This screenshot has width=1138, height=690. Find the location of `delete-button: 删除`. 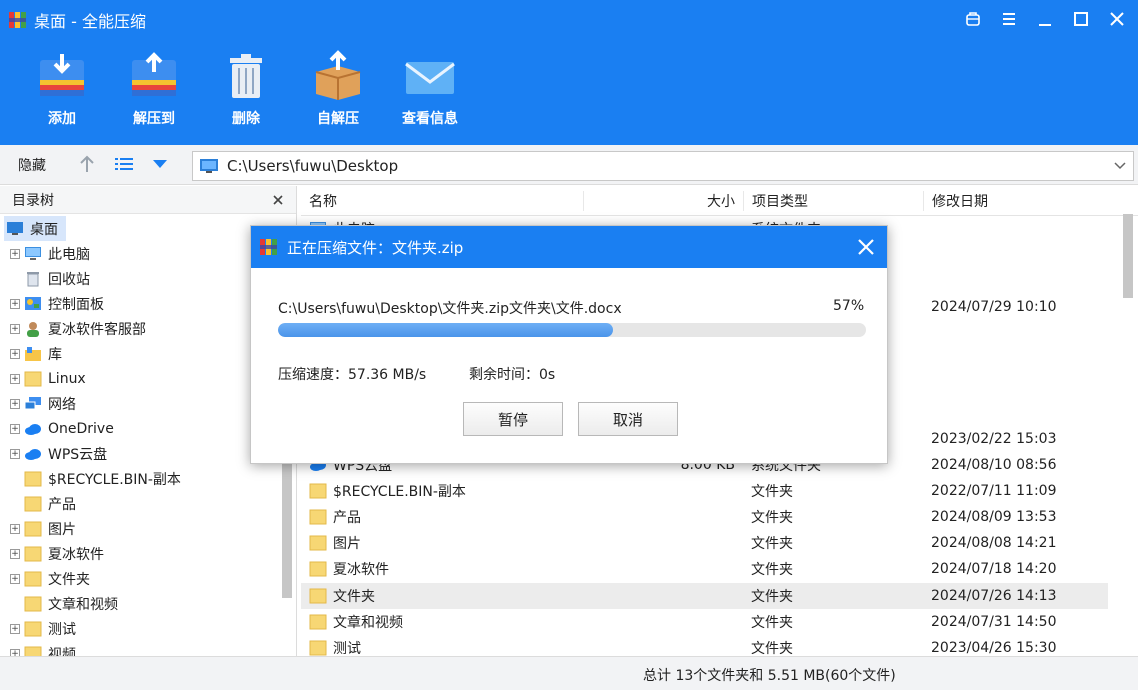

delete-button: 删除 is located at coordinates (246, 89).